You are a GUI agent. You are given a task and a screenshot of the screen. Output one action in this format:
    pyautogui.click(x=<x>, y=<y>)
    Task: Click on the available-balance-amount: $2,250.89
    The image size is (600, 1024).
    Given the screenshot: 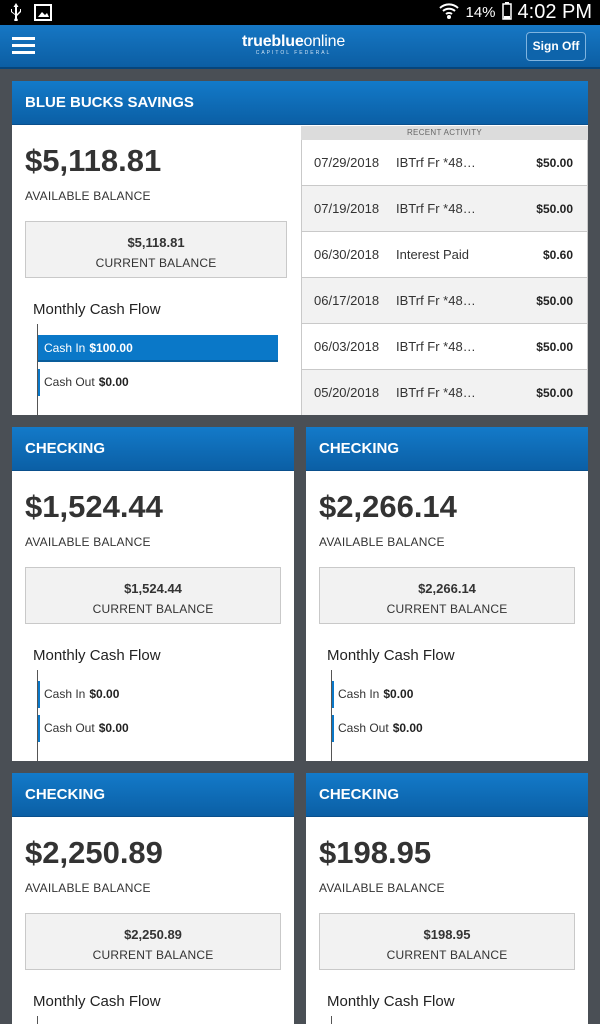 What is the action you would take?
    pyautogui.click(x=94, y=852)
    